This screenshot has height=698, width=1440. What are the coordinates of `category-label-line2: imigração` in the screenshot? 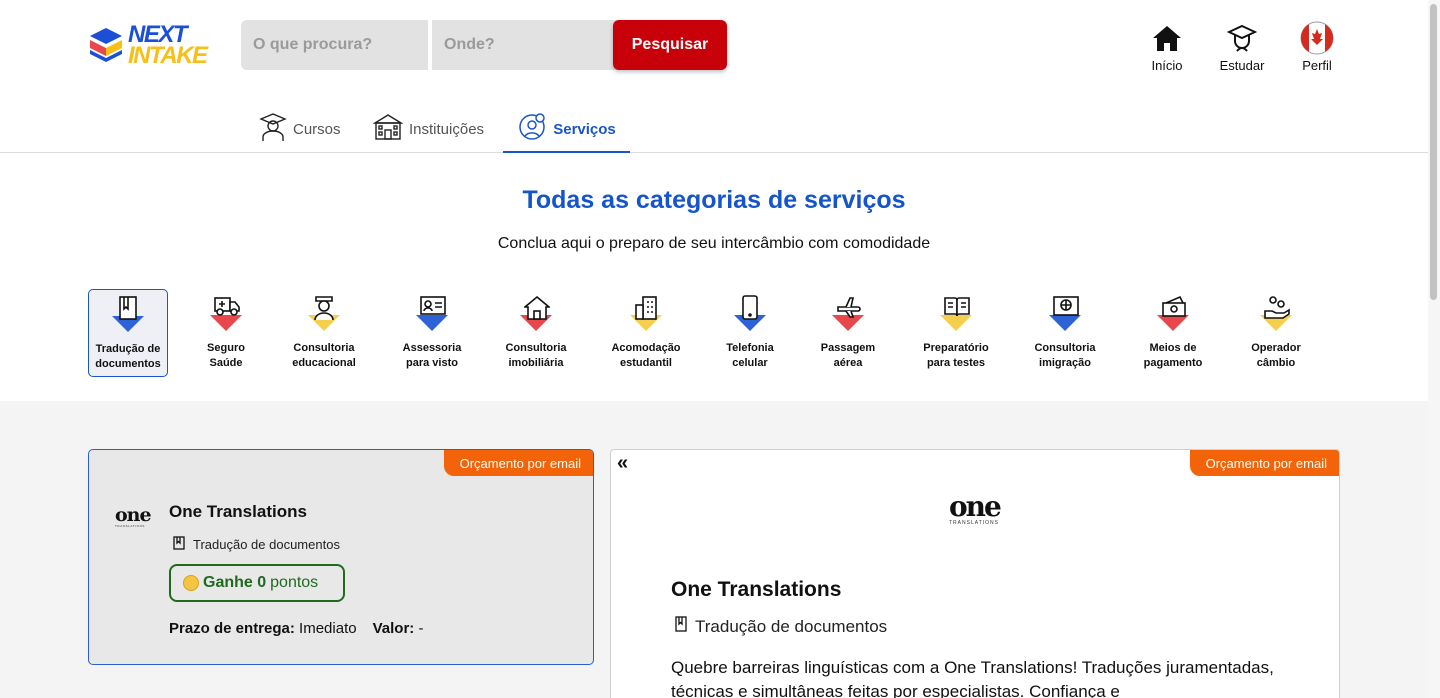 It's located at (1065, 363).